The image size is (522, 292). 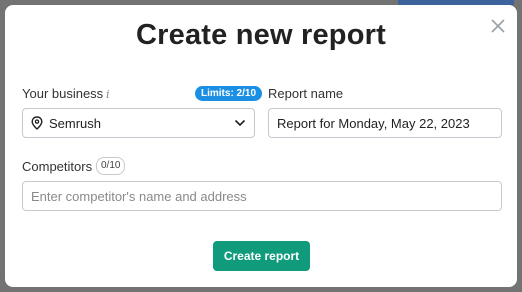 What do you see at coordinates (306, 93) in the screenshot?
I see `report-name-label: Report name` at bounding box center [306, 93].